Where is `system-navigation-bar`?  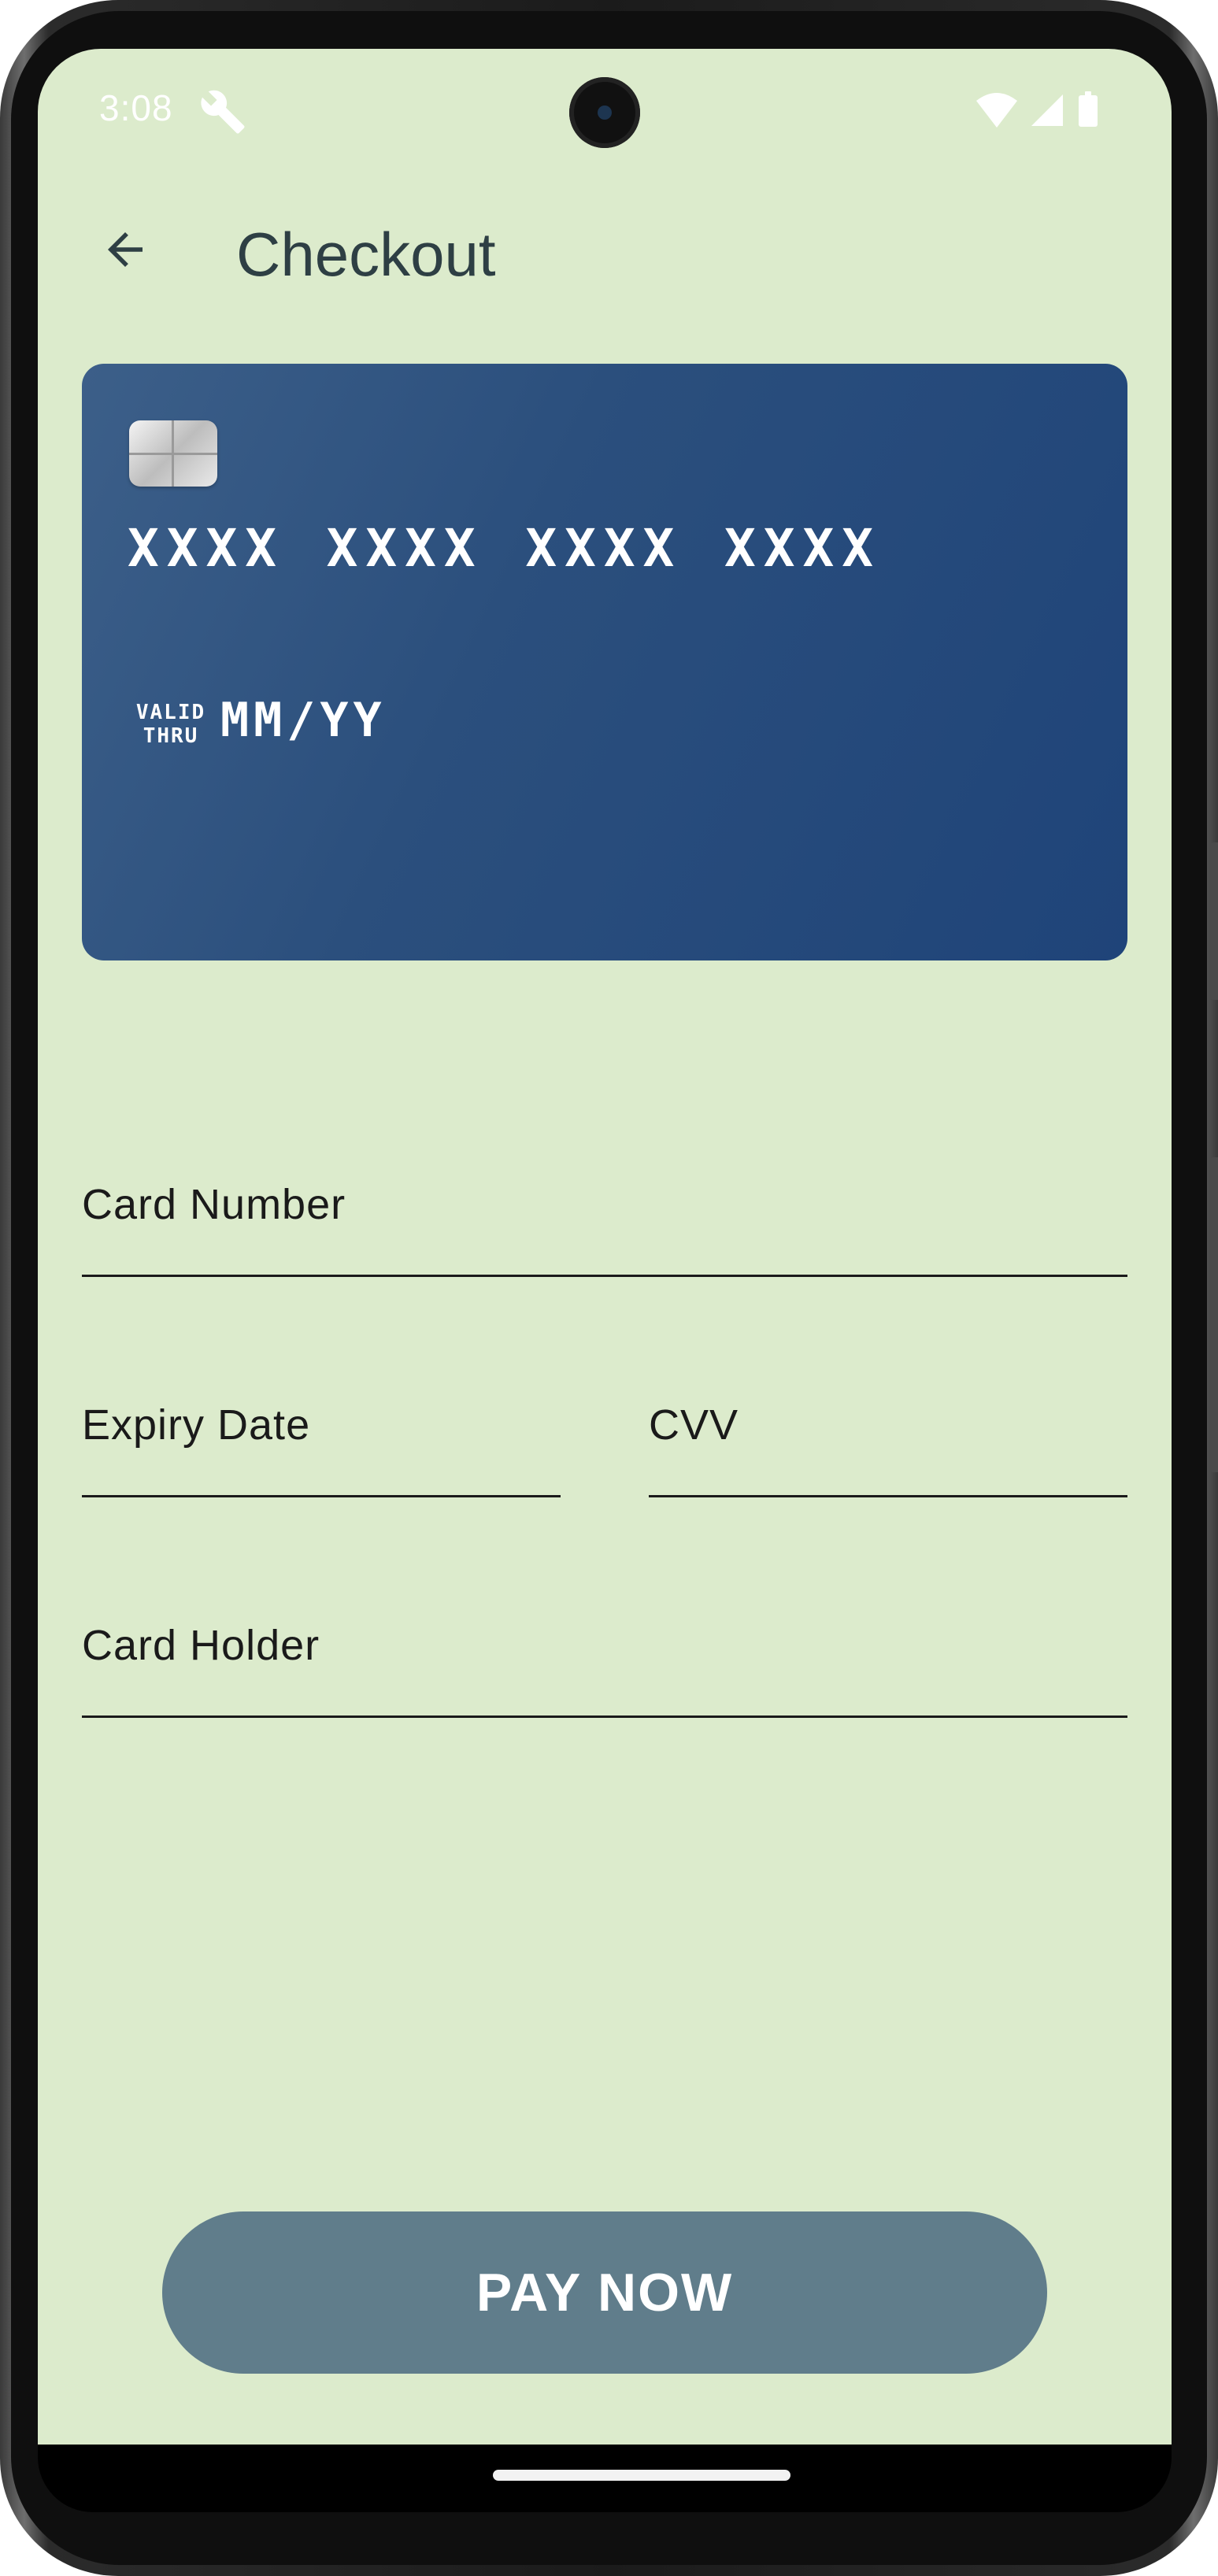
system-navigation-bar is located at coordinates (605, 2478).